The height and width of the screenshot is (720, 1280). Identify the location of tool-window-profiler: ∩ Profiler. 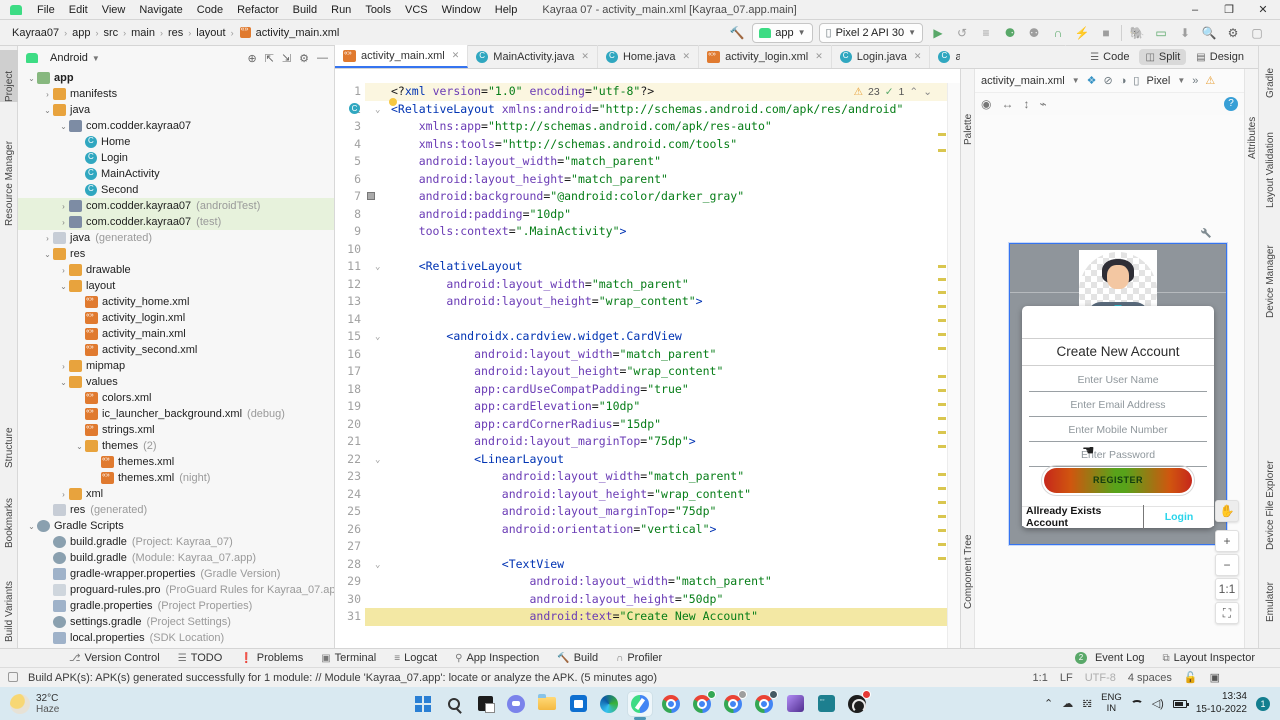
(639, 658).